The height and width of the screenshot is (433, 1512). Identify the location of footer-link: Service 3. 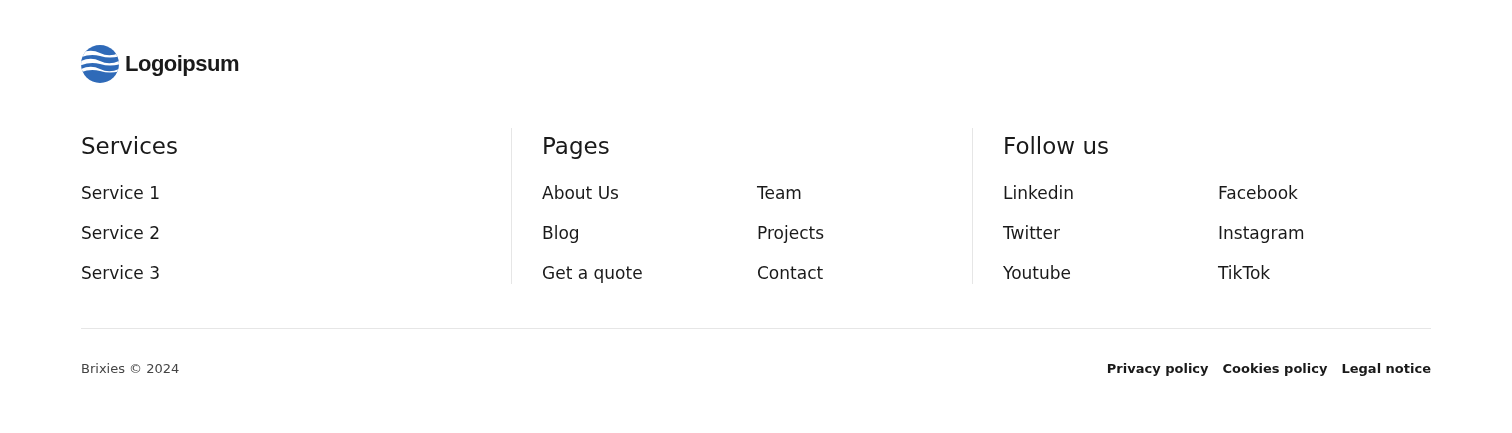
(188, 273).